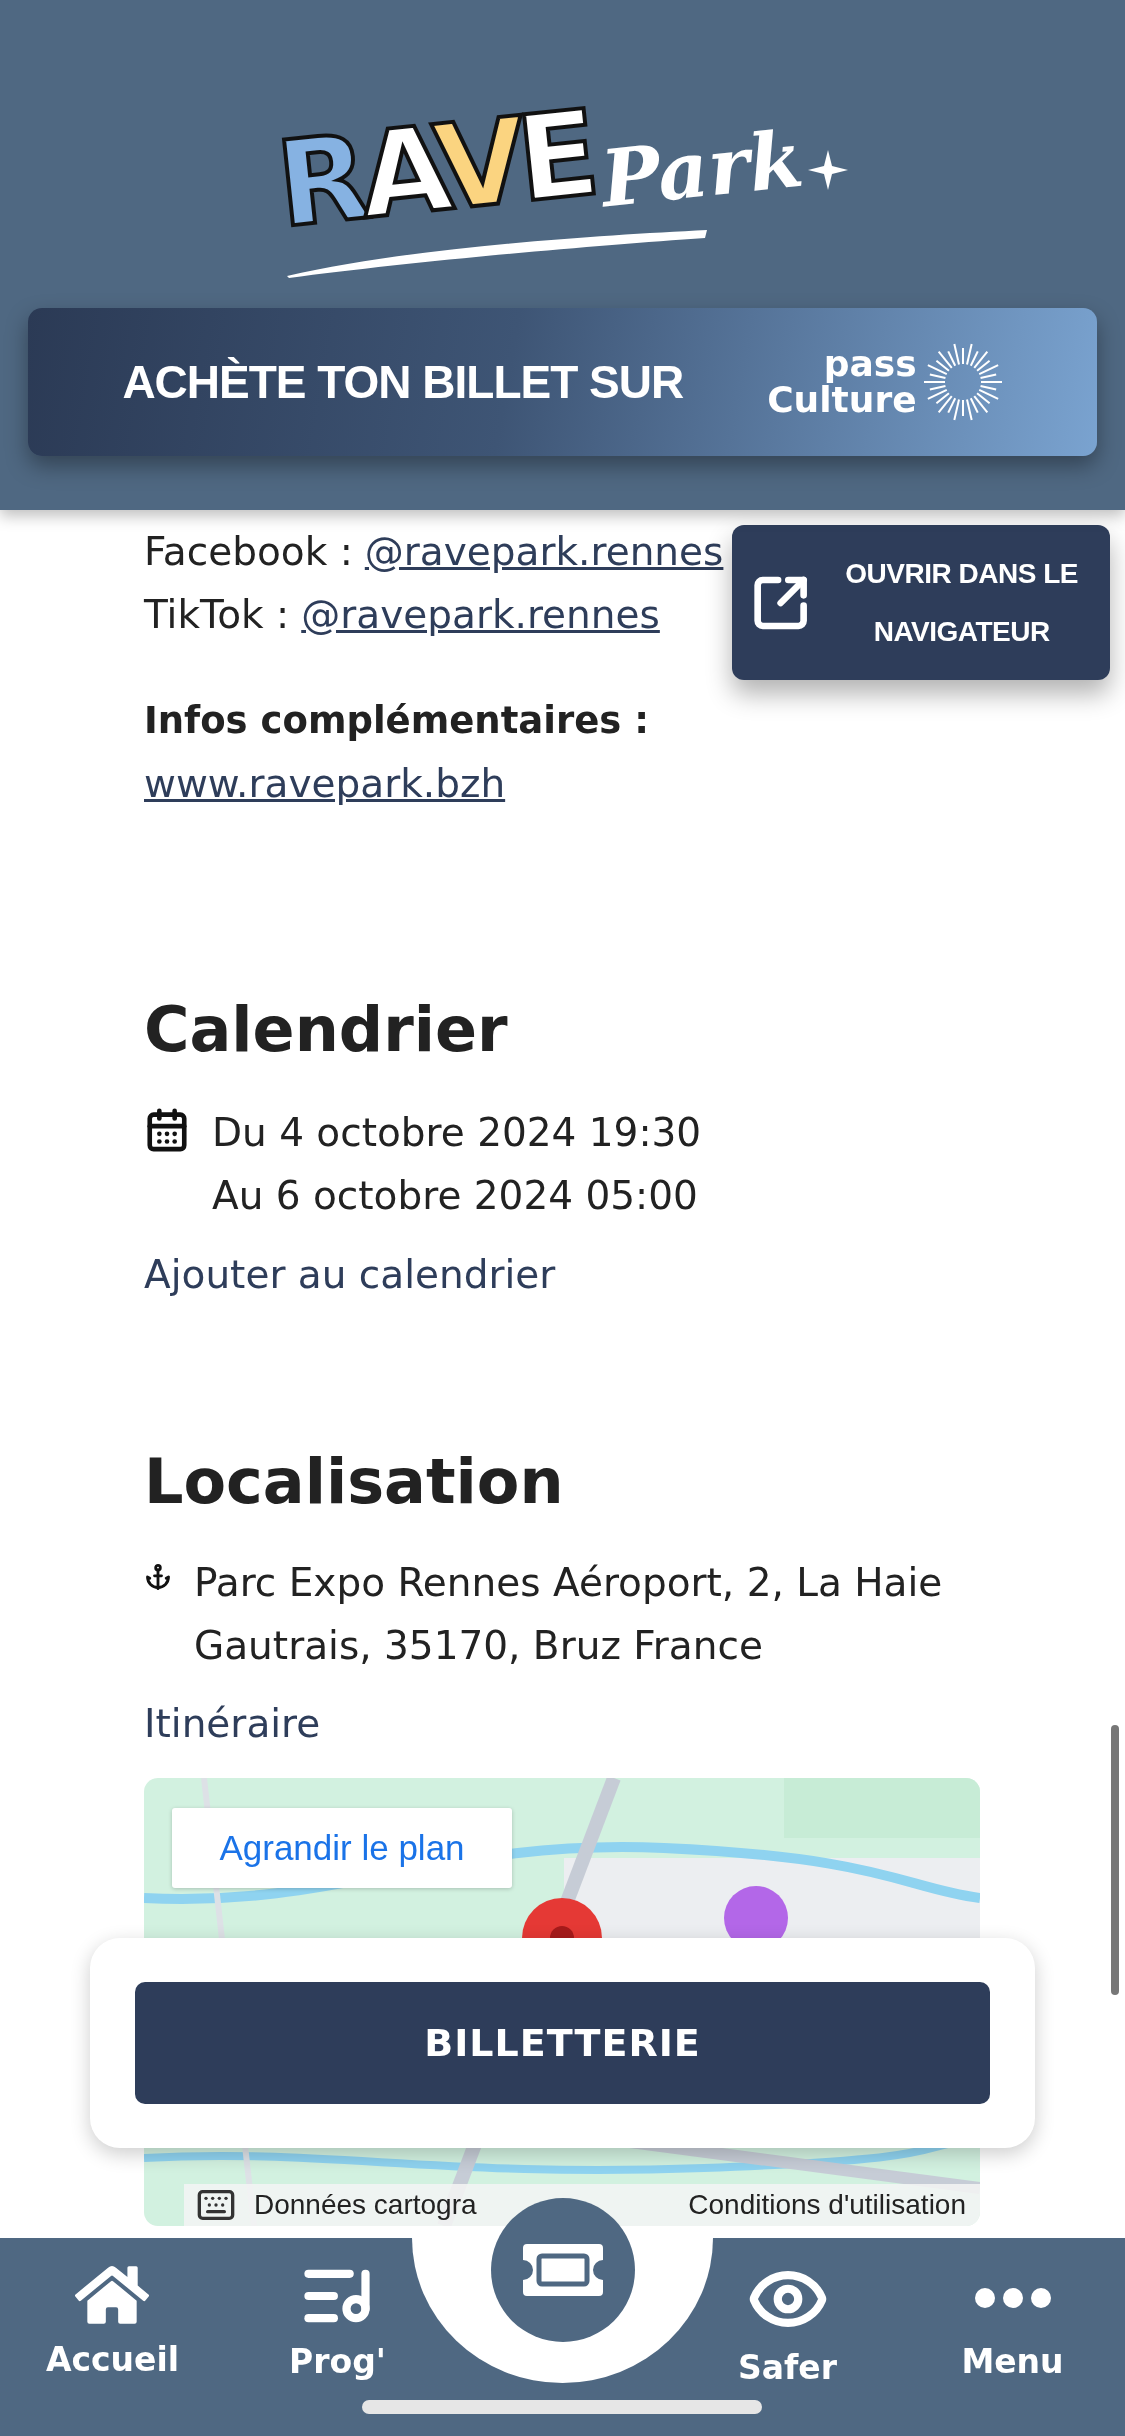  Describe the element at coordinates (112, 2308) in the screenshot. I see `nav-tab: Accueil` at that location.